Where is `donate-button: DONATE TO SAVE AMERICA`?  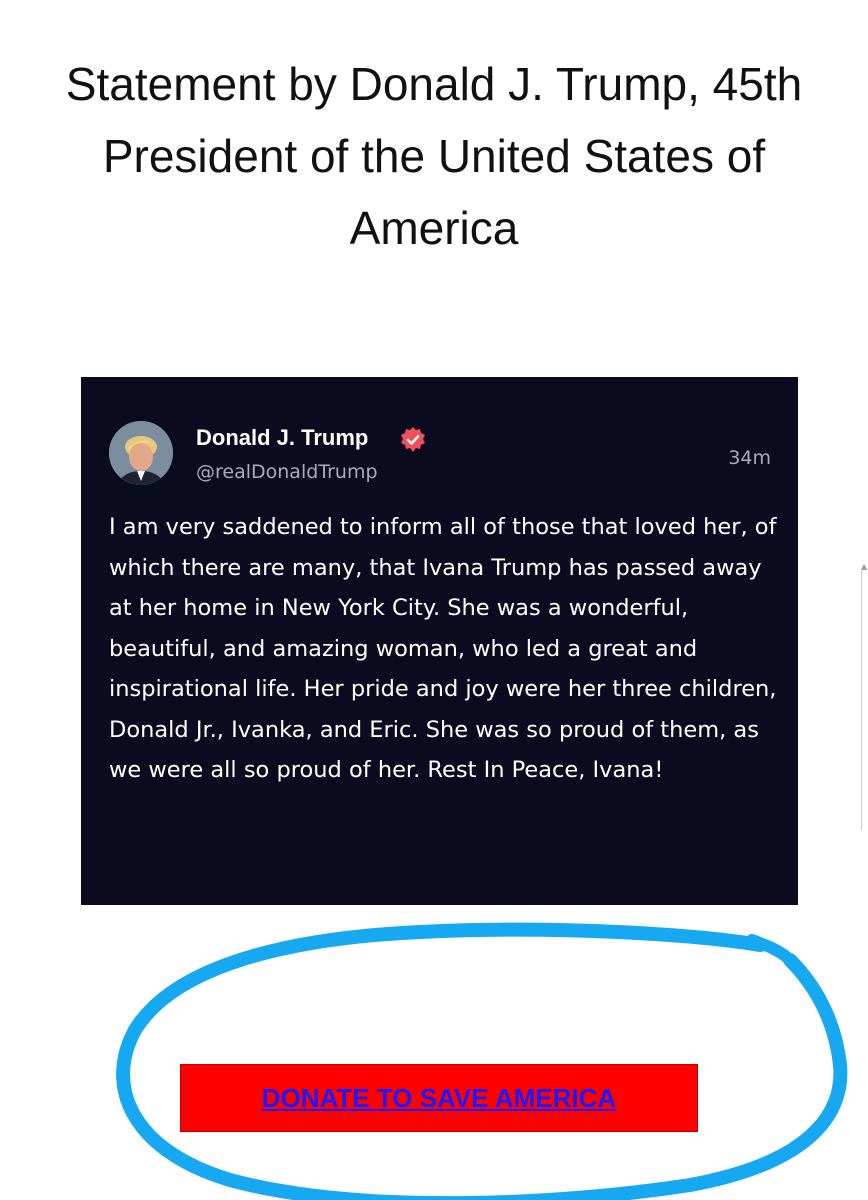 donate-button: DONATE TO SAVE AMERICA is located at coordinates (439, 1098).